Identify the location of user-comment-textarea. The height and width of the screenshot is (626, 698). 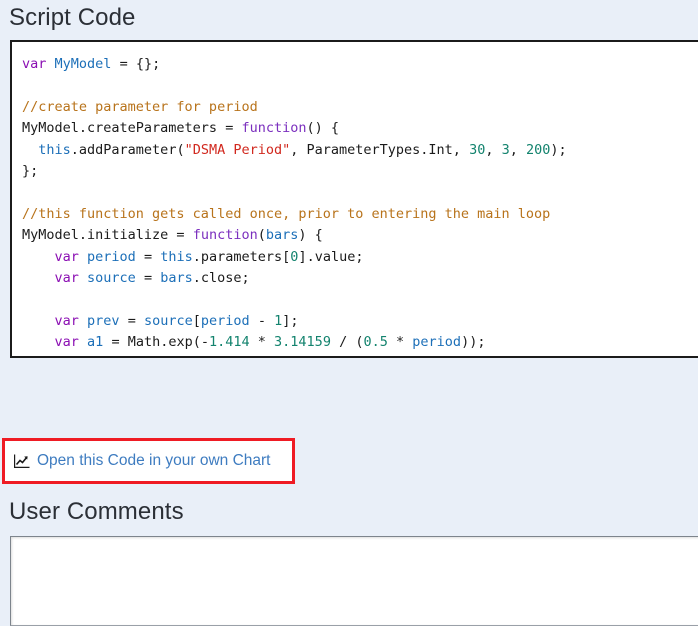
(354, 581).